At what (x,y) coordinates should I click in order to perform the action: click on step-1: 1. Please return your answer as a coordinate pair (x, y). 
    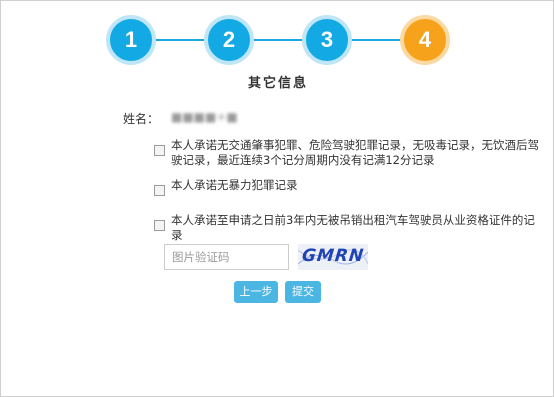
    Looking at the image, I should click on (131, 40).